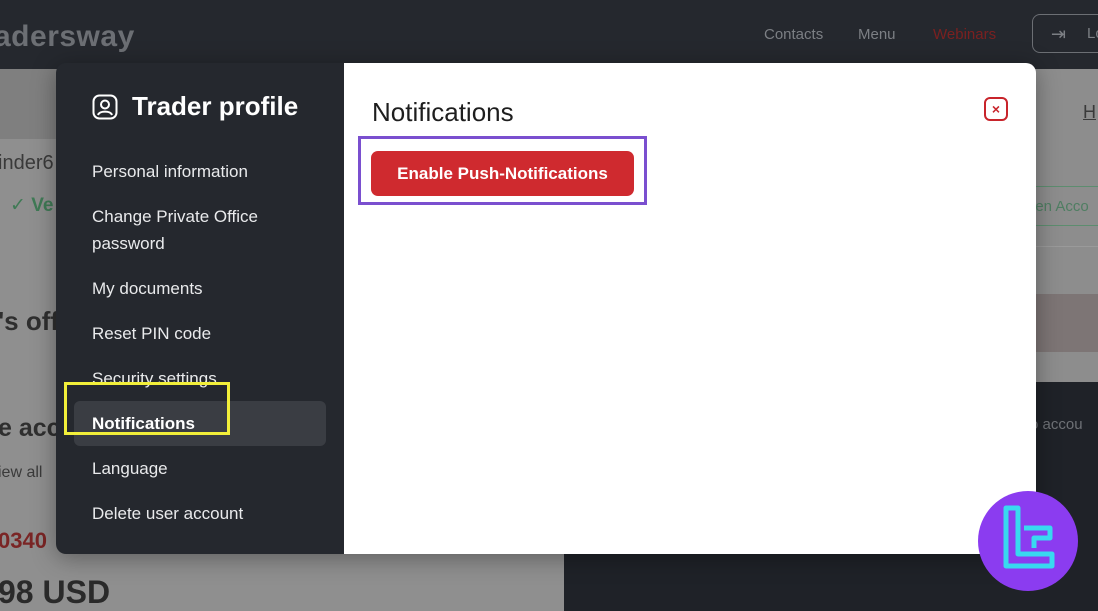 The height and width of the screenshot is (611, 1098). I want to click on background-text: 0340, so click(23, 540).